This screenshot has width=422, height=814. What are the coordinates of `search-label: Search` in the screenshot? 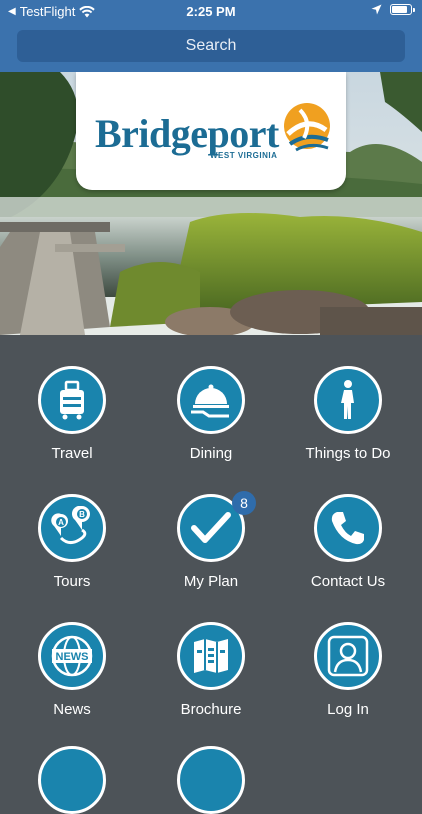 It's located at (211, 45).